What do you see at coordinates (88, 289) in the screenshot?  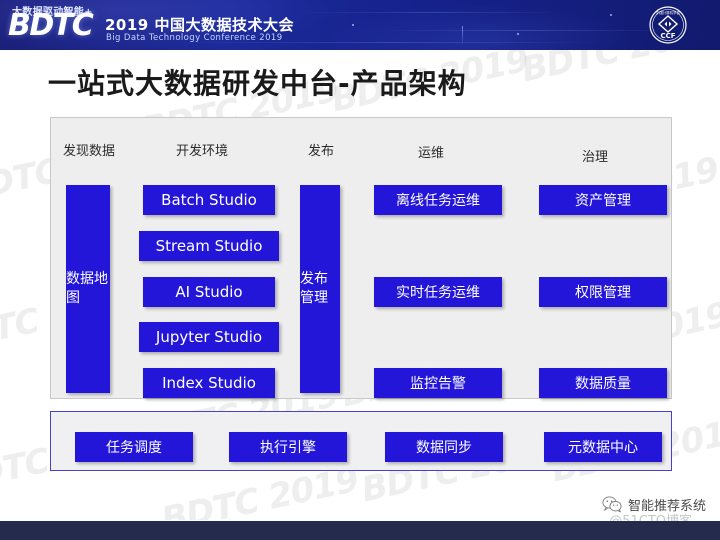 I see `block-data-map: 数据地图` at bounding box center [88, 289].